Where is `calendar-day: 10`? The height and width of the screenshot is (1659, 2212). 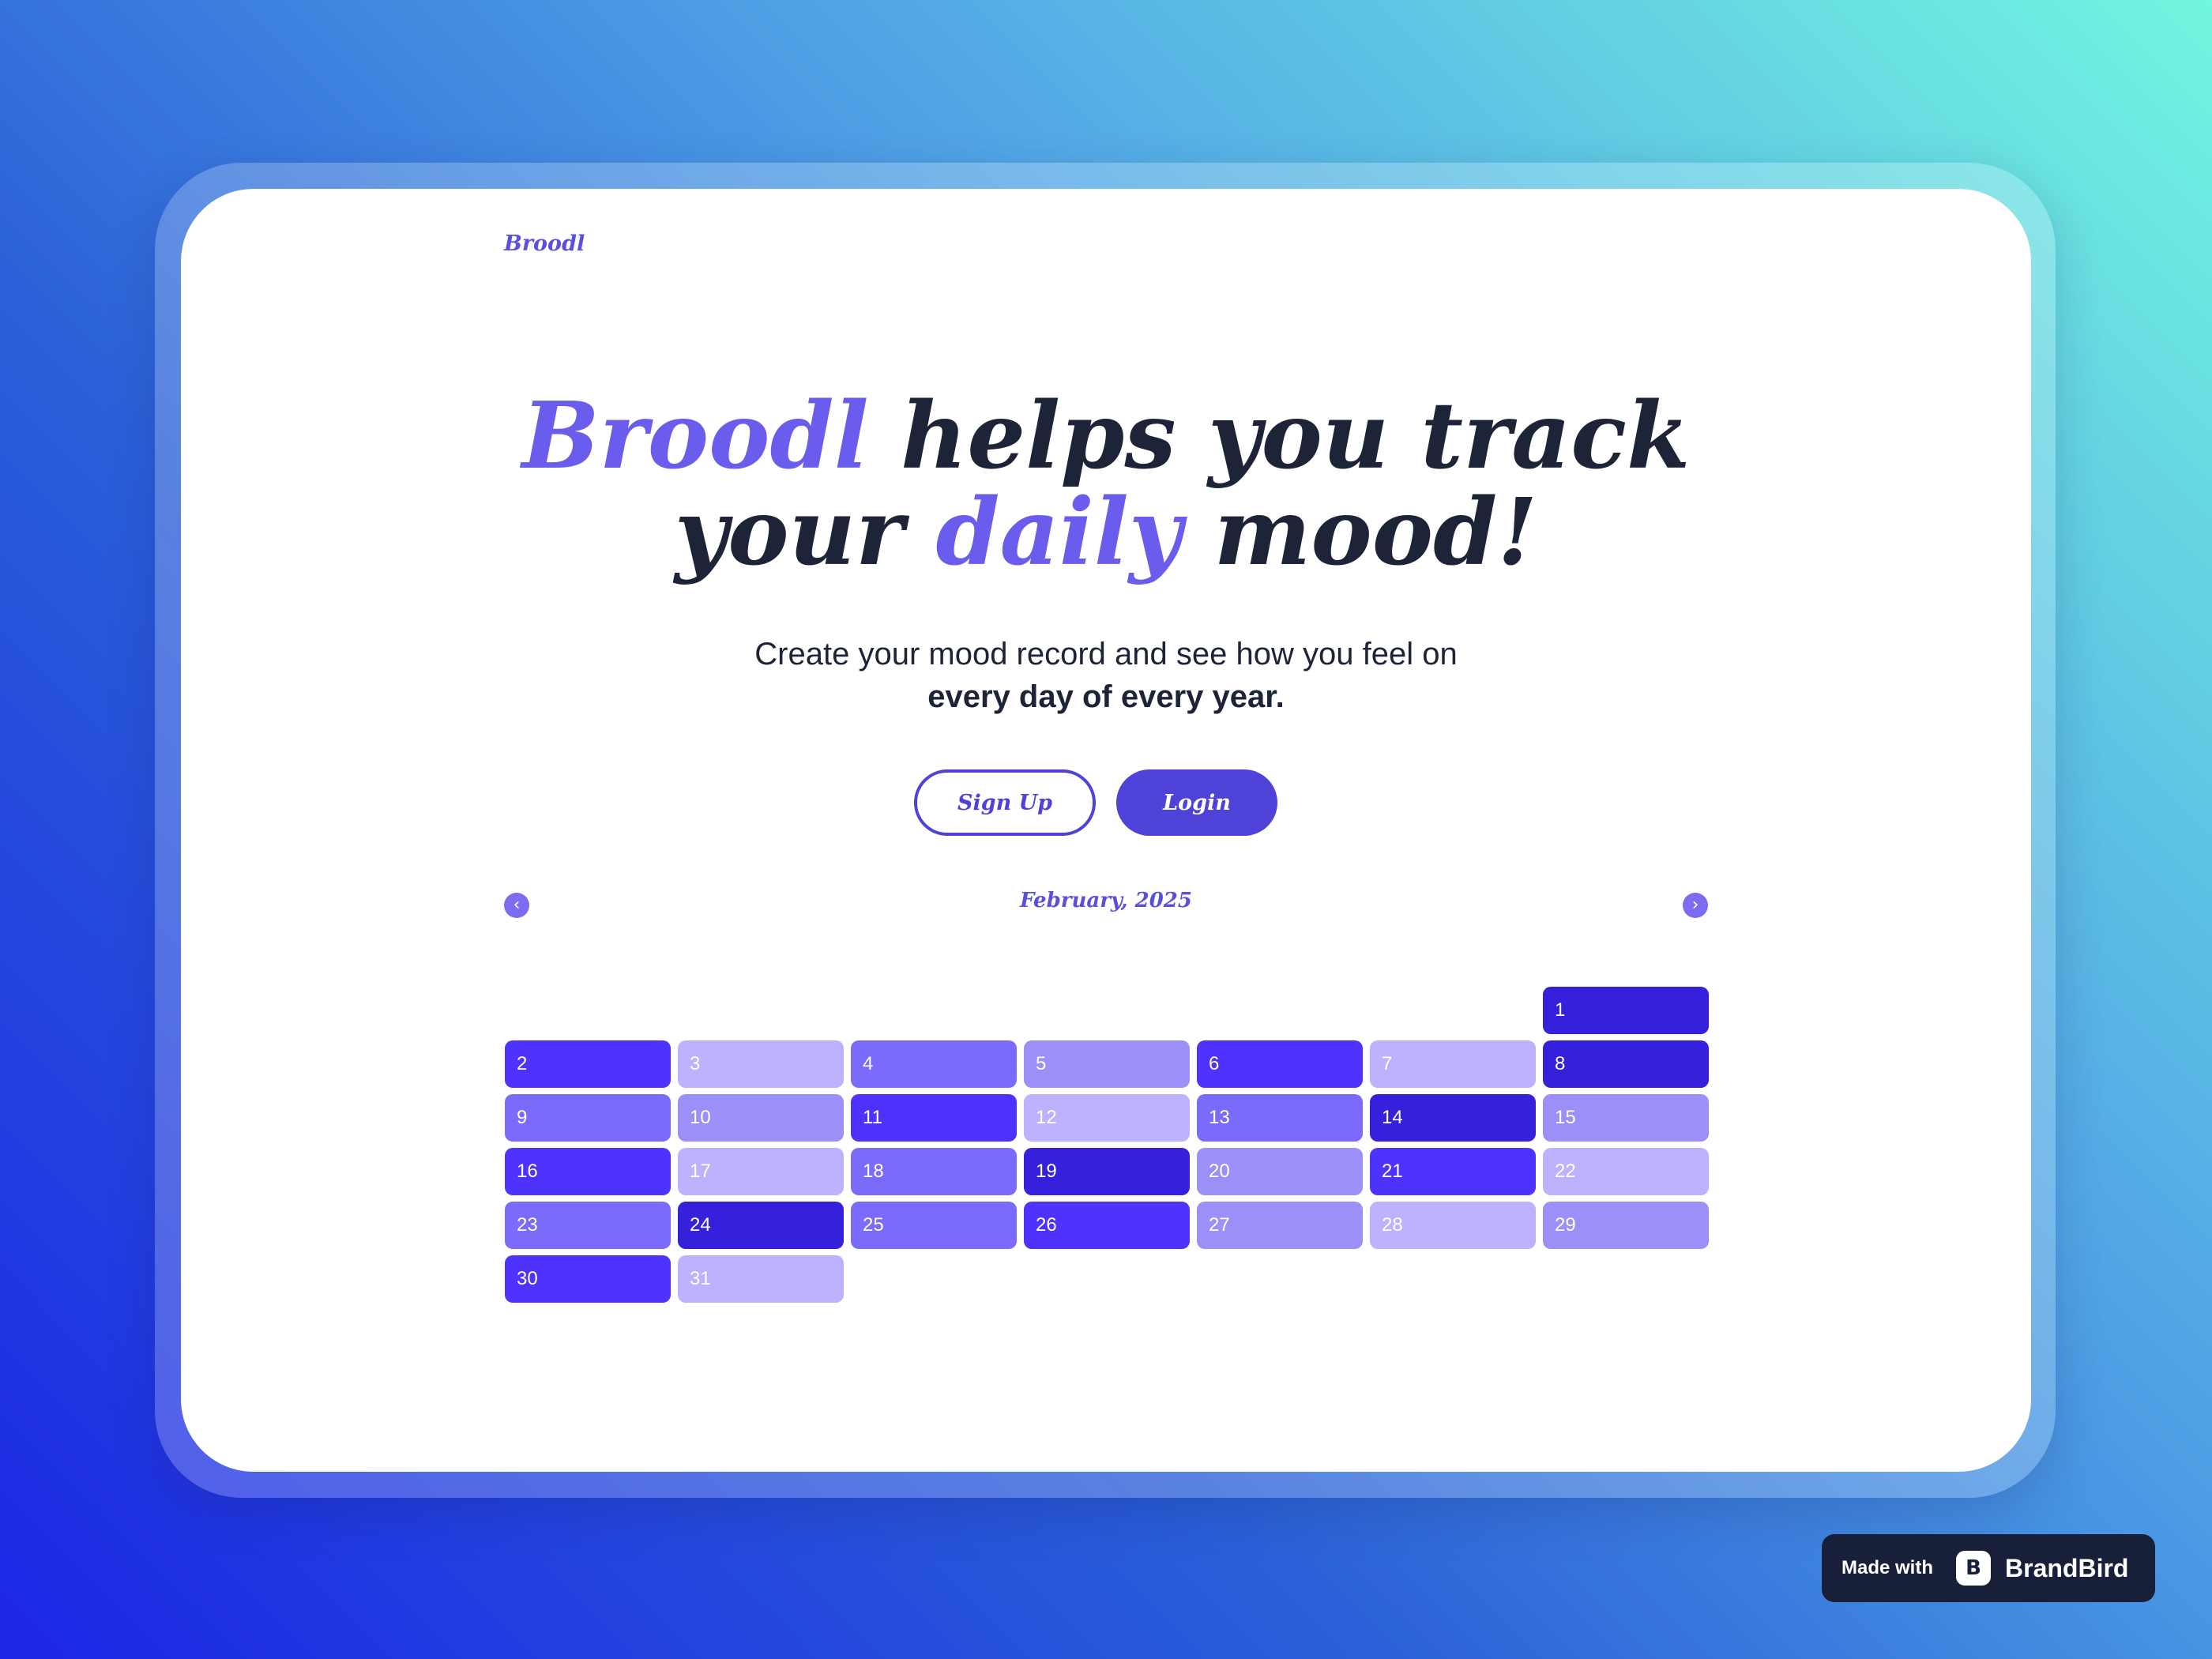
calendar-day: 10 is located at coordinates (761, 1118).